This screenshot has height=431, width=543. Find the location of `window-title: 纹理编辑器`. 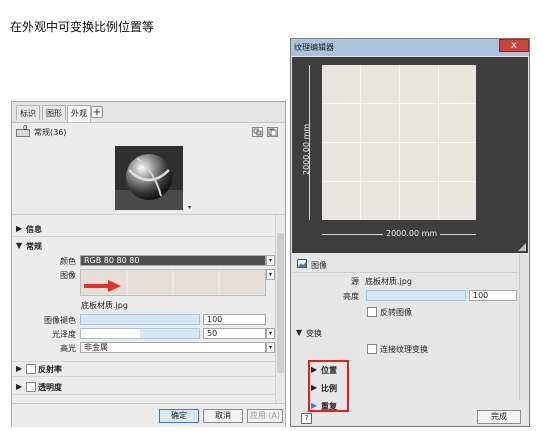

window-title: 纹理编辑器 is located at coordinates (314, 47).